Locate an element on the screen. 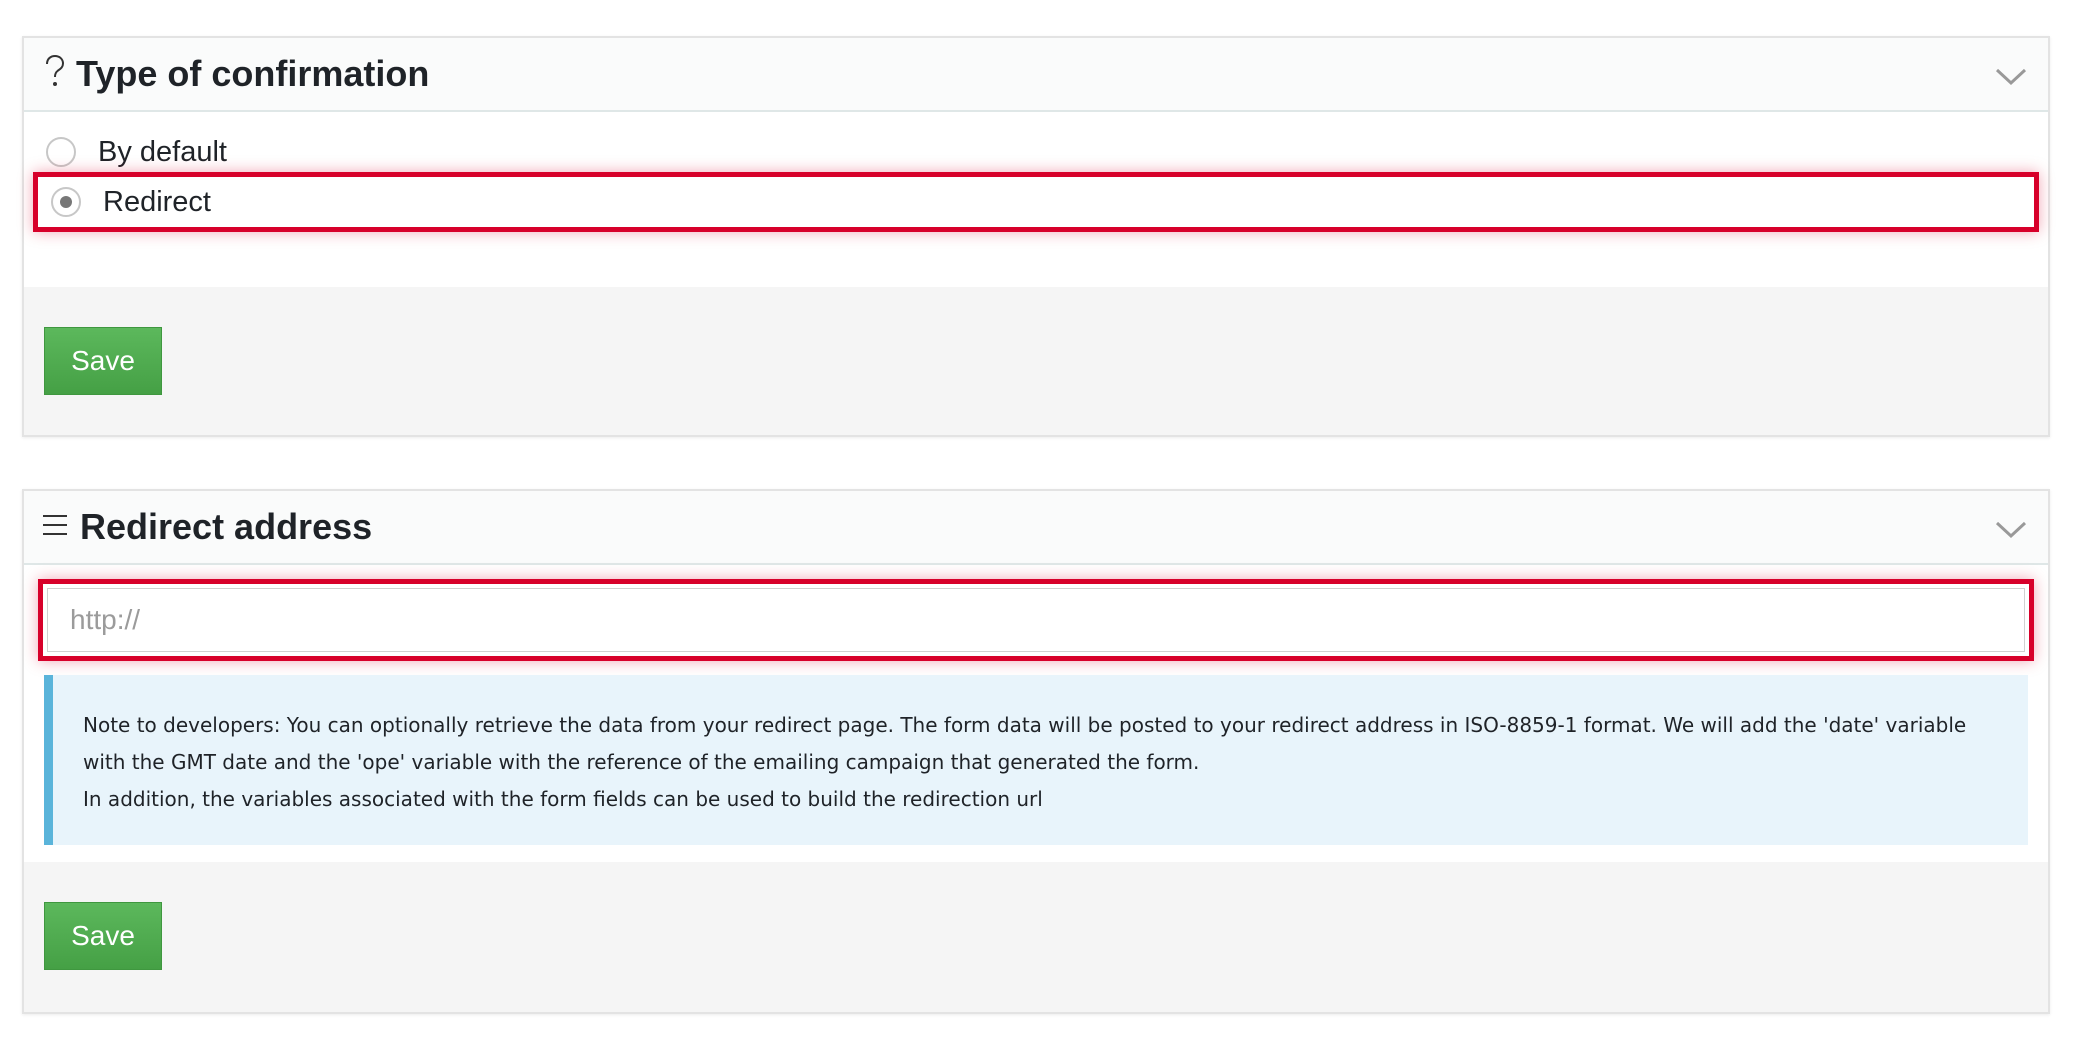 This screenshot has height=1040, width=2090. radio-label-by-default: By default is located at coordinates (162, 151).